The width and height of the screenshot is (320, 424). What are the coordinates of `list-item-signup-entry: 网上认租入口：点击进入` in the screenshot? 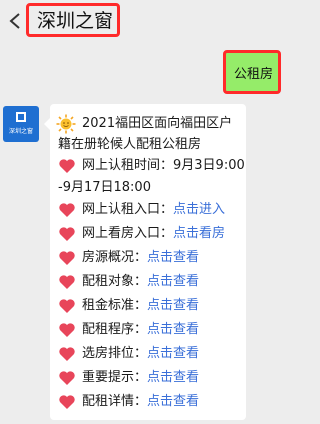 It's located at (153, 210).